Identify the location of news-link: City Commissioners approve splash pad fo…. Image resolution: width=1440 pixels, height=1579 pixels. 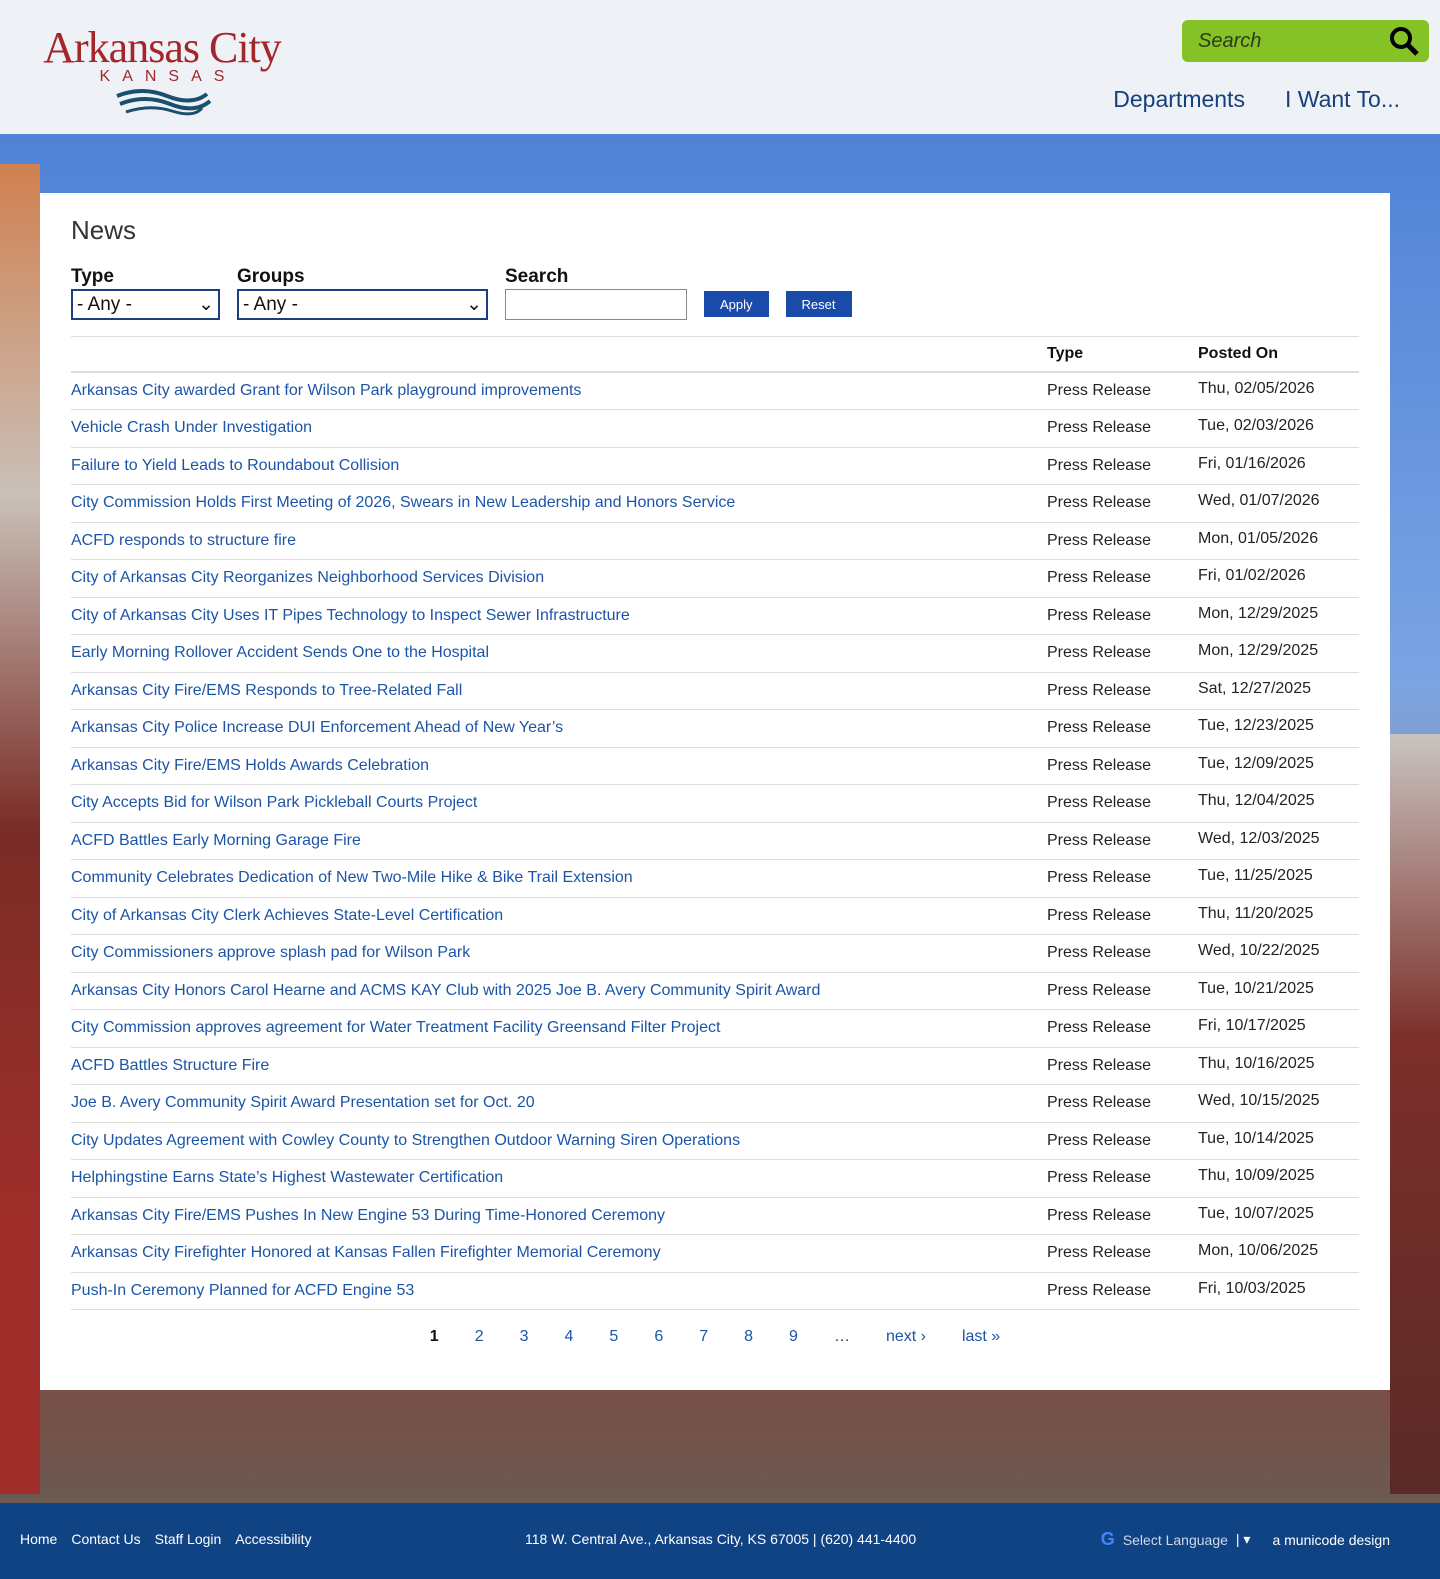
(270, 952).